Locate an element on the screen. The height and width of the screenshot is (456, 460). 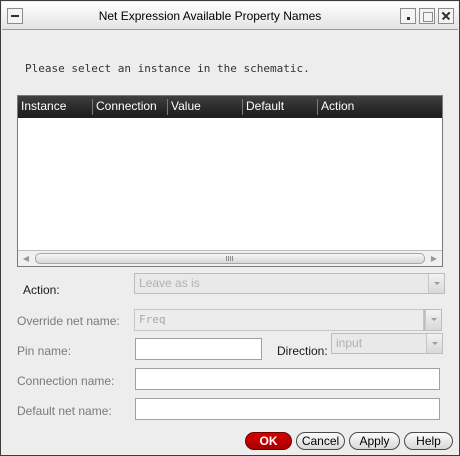
column-header-connection: Connection is located at coordinates (130, 107).